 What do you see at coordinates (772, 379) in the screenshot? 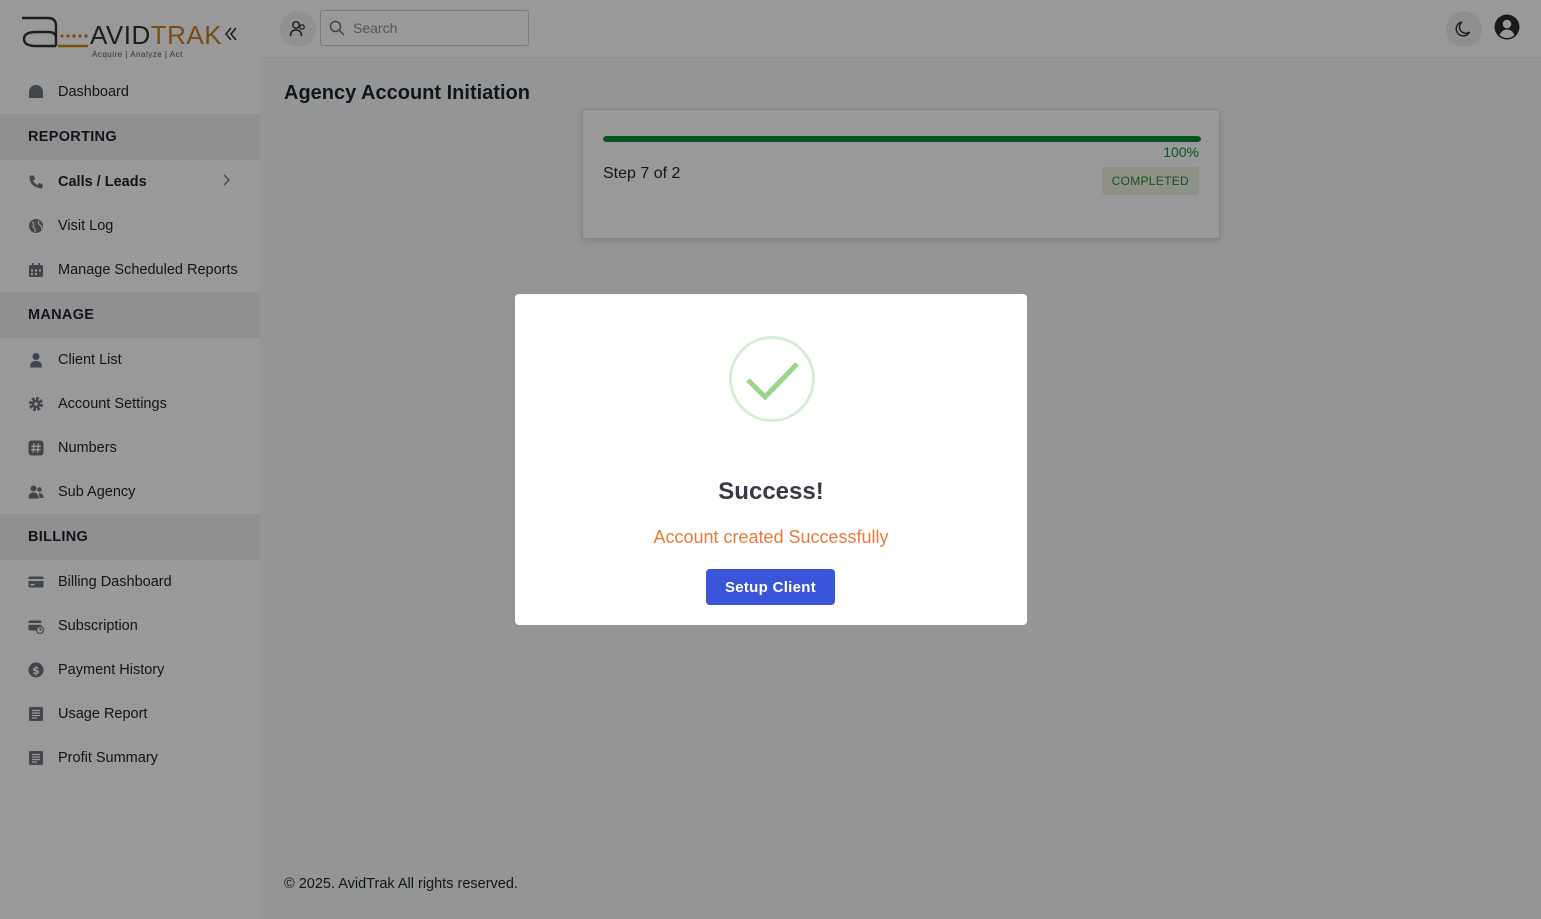
I see `success-check-icon` at bounding box center [772, 379].